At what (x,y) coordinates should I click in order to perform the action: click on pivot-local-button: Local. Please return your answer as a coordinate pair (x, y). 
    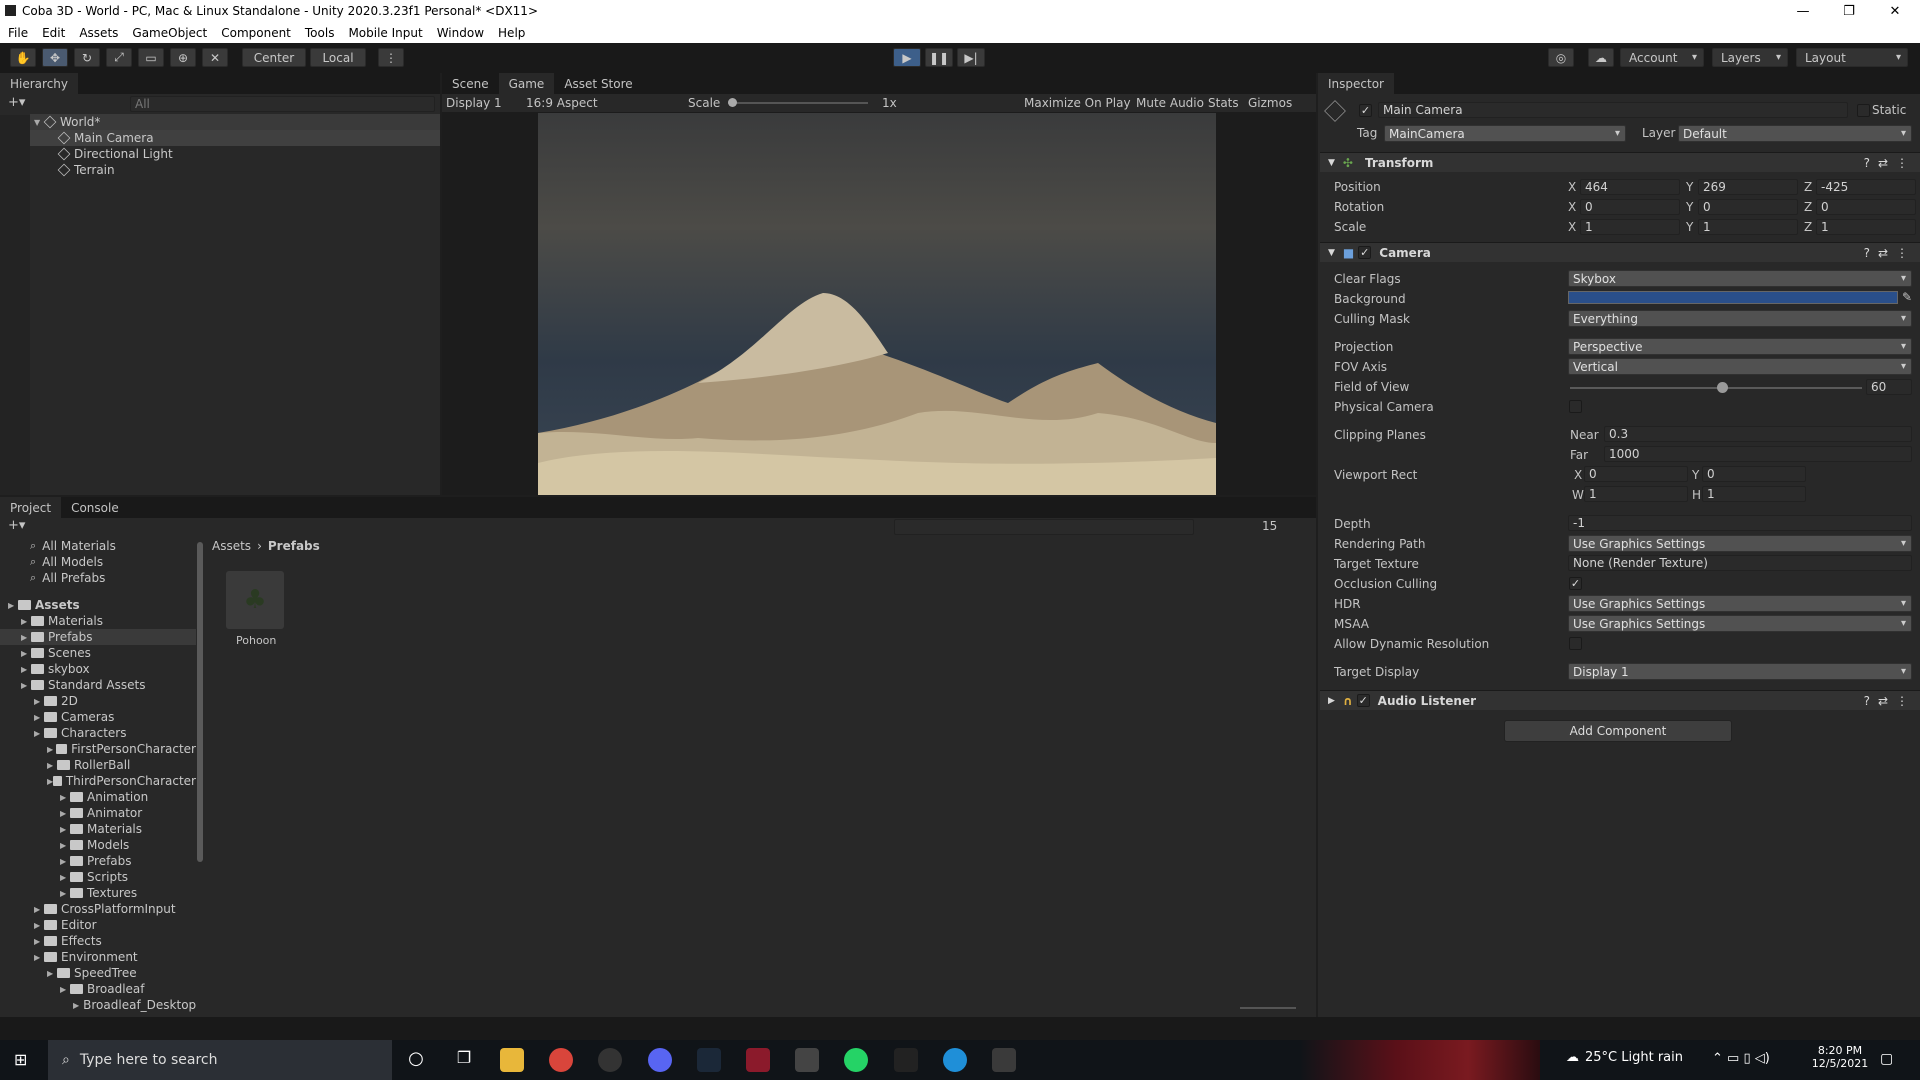
    Looking at the image, I should click on (338, 57).